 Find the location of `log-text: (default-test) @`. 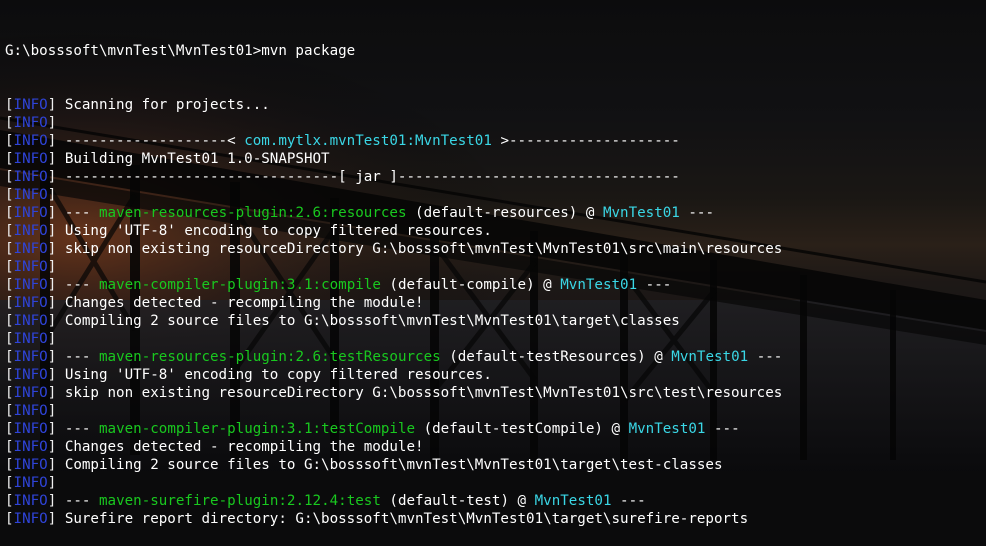

log-text: (default-test) @ is located at coordinates (457, 501).